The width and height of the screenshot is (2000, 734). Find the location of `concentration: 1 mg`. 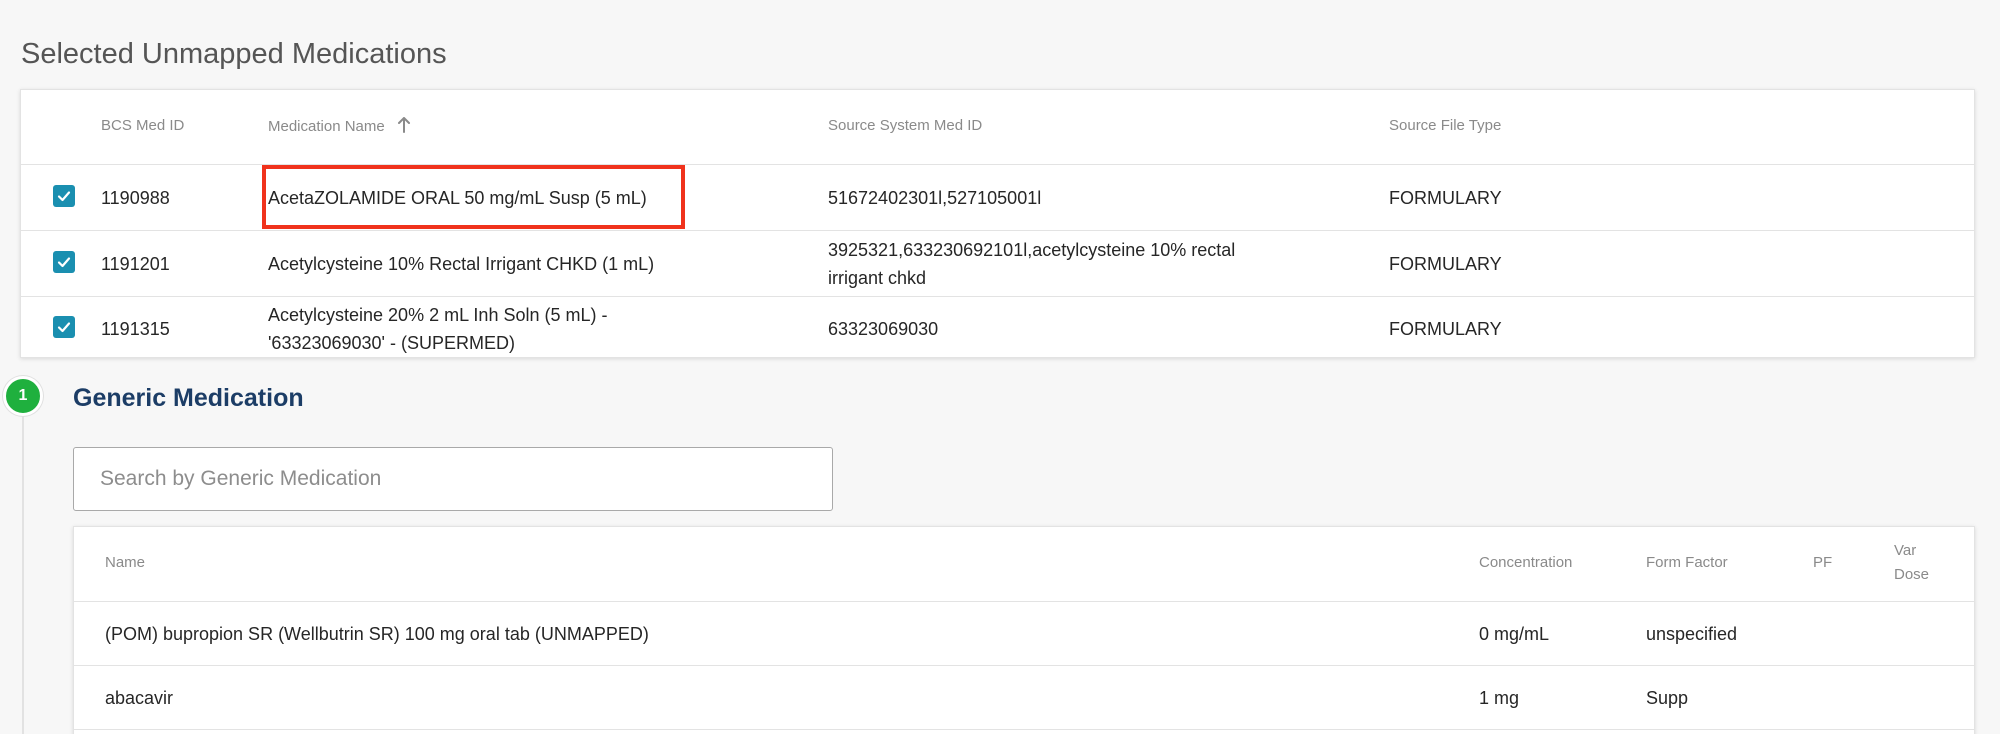

concentration: 1 mg is located at coordinates (1499, 698).